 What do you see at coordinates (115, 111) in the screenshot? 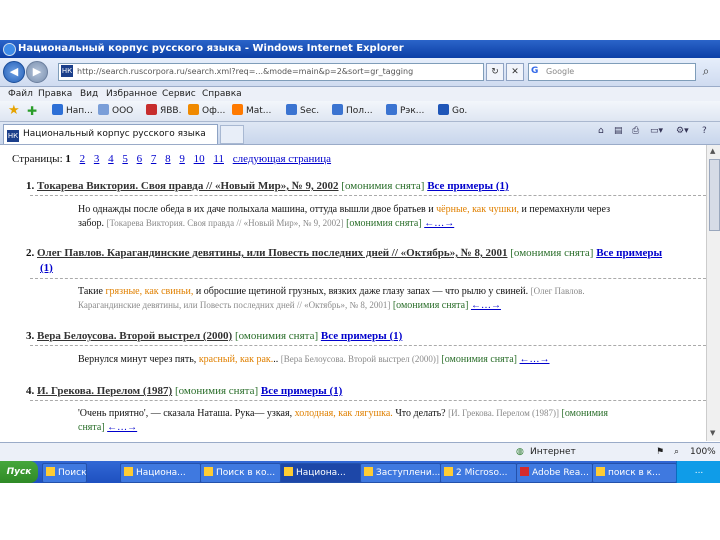
I see `favorite-item: ООО` at bounding box center [115, 111].